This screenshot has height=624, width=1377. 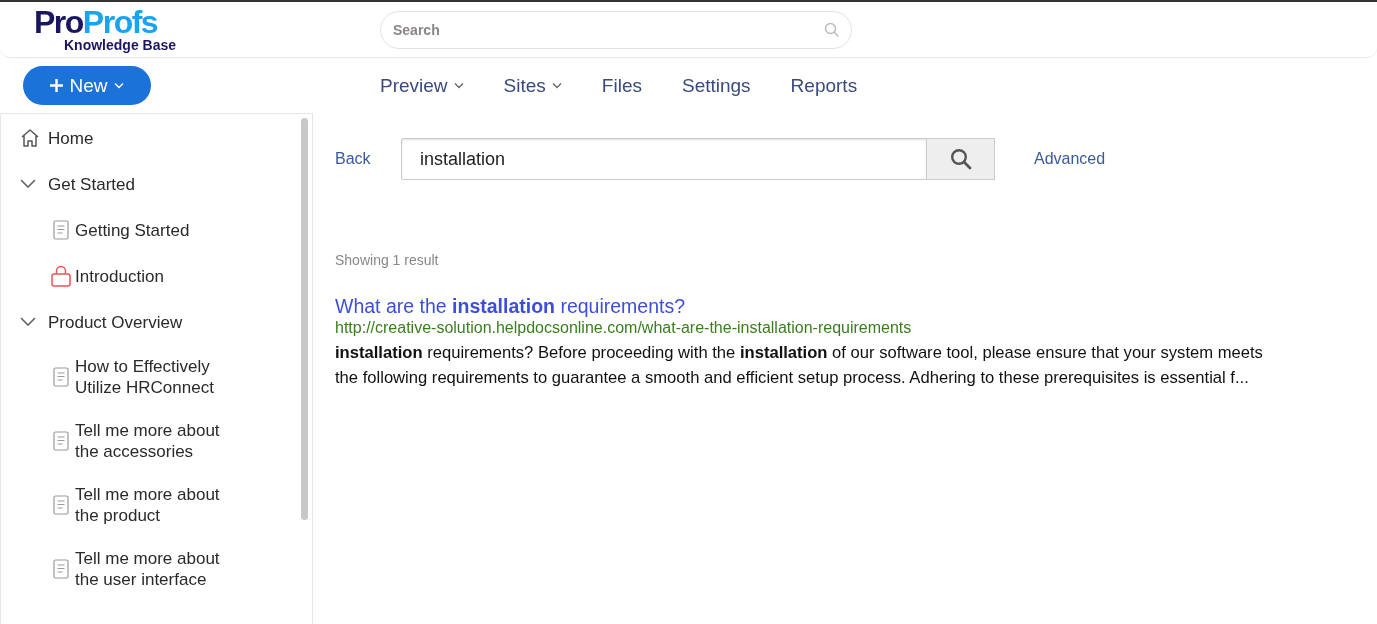 I want to click on search-field: Search, so click(x=616, y=29).